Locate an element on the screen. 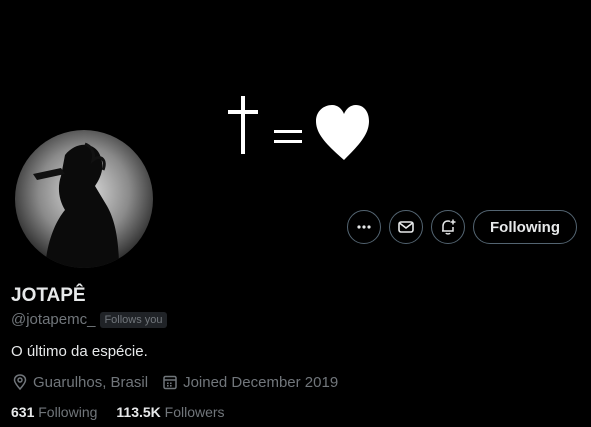 The image size is (591, 427). profile-actions: Following is located at coordinates (462, 227).